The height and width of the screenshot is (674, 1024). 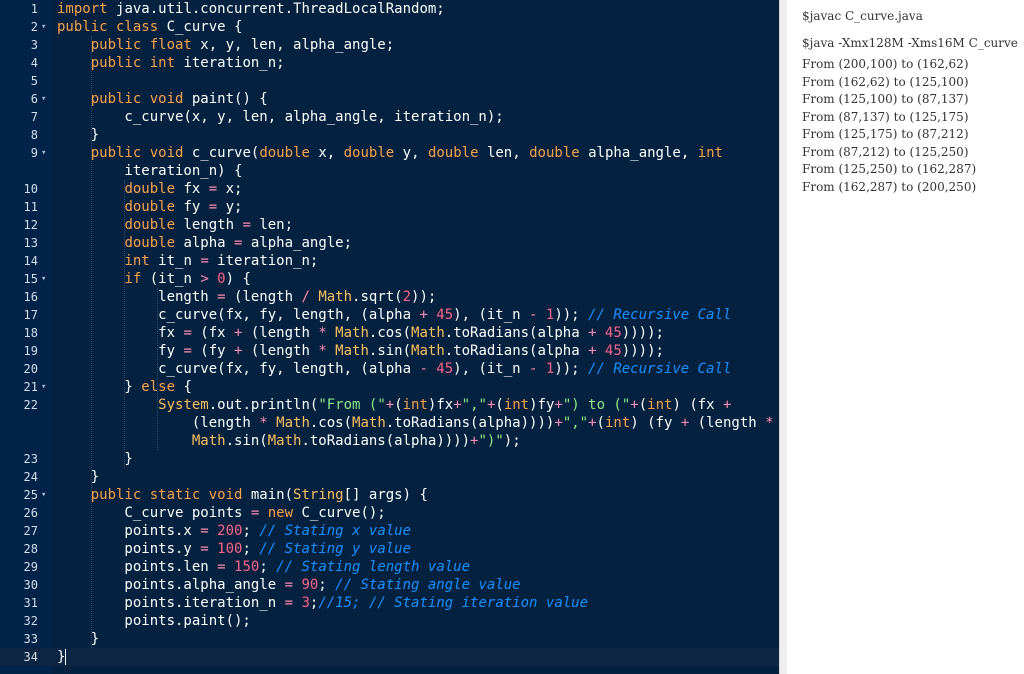 I want to click on panel-divider, so click(x=783, y=337).